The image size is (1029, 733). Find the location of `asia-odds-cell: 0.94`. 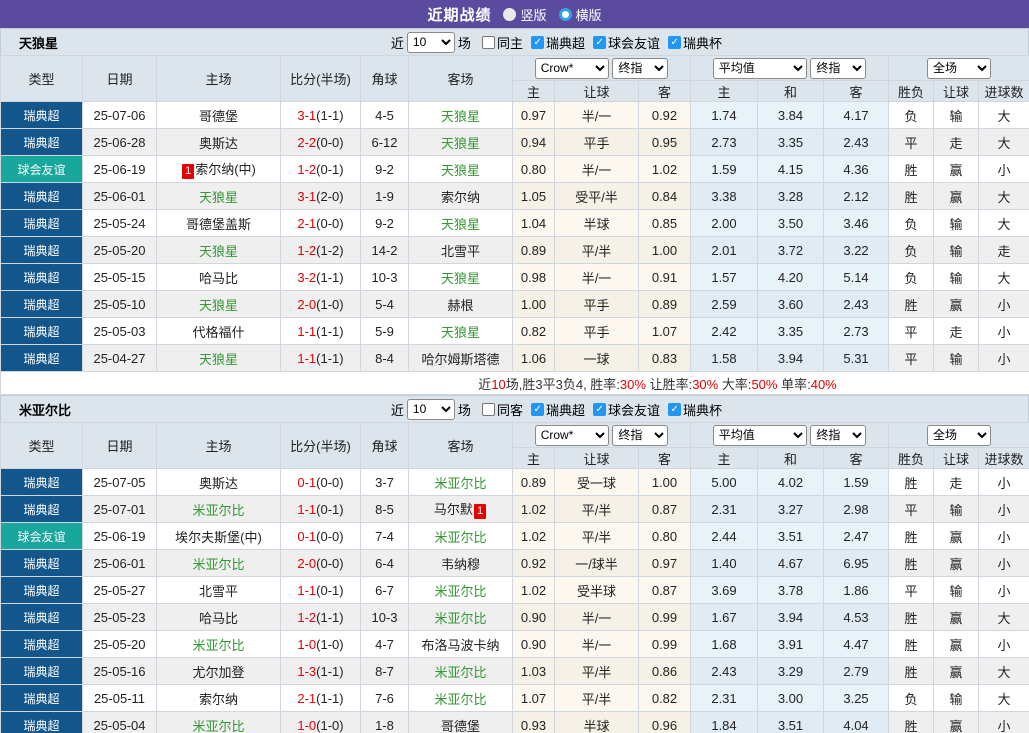

asia-odds-cell: 0.94 is located at coordinates (533, 142).